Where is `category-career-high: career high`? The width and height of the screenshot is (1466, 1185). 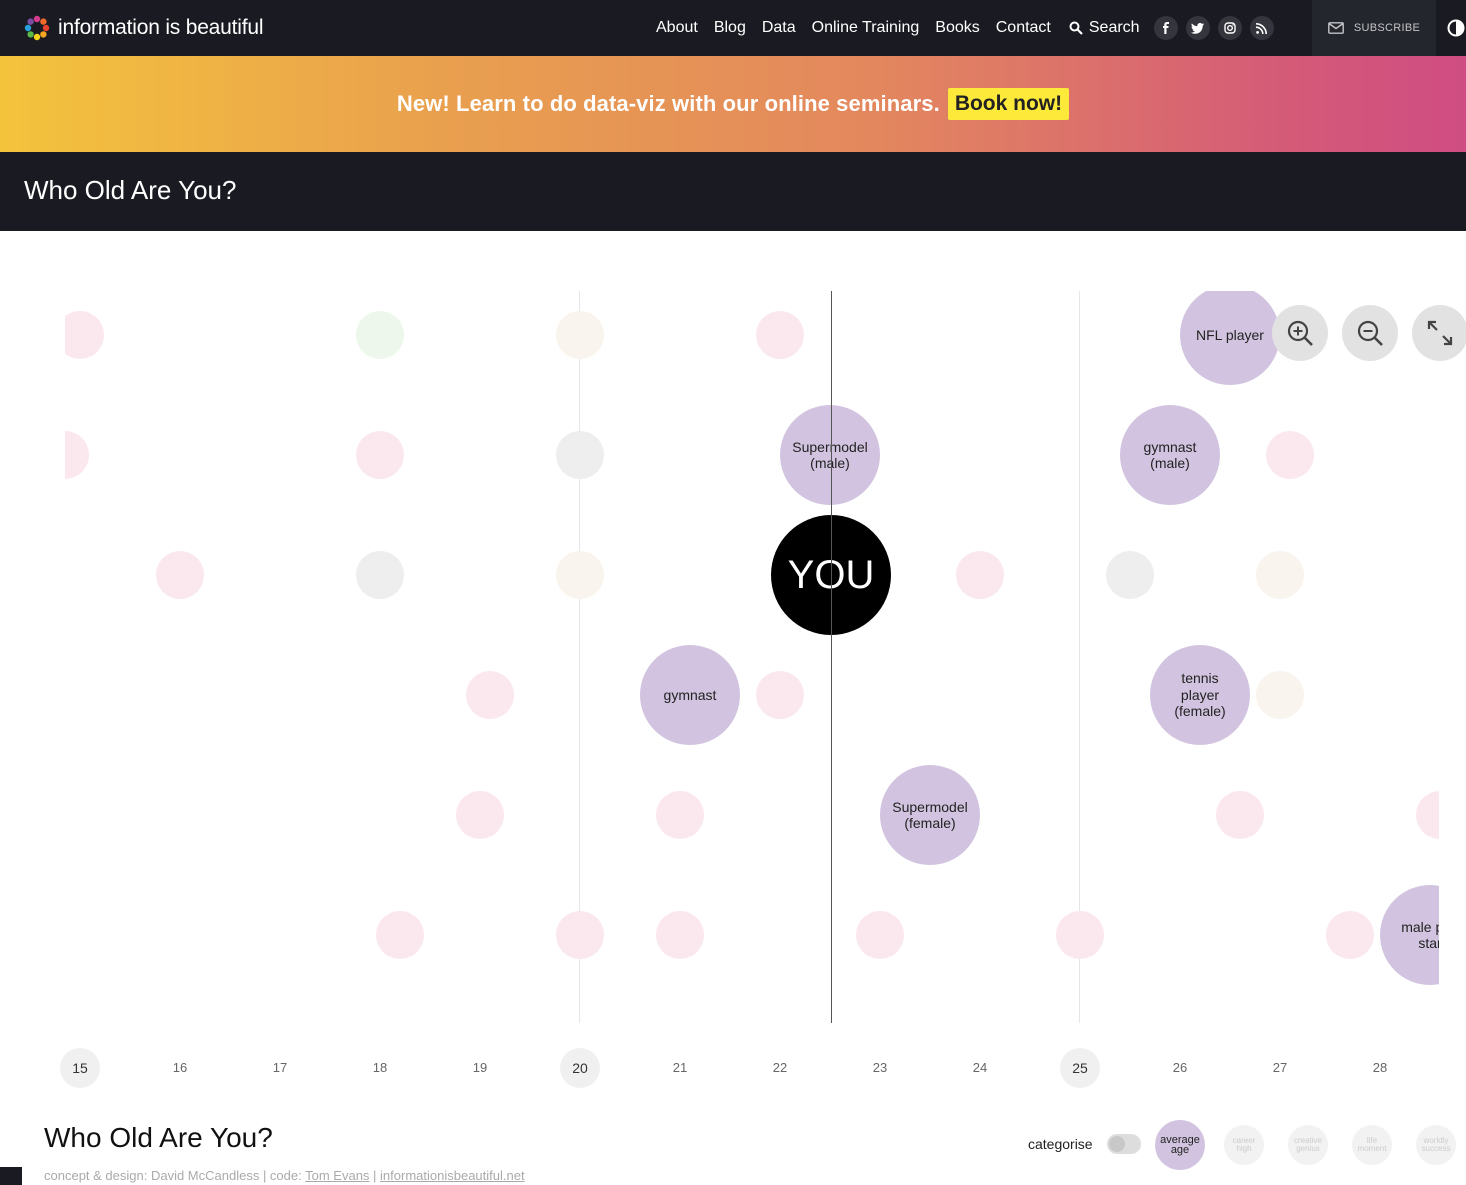
category-career-high: career high is located at coordinates (1244, 1145).